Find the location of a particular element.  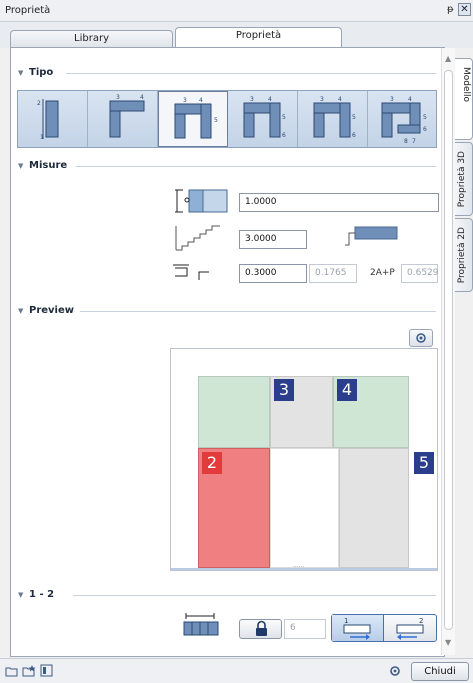

preview-scrollbar is located at coordinates (304, 569).